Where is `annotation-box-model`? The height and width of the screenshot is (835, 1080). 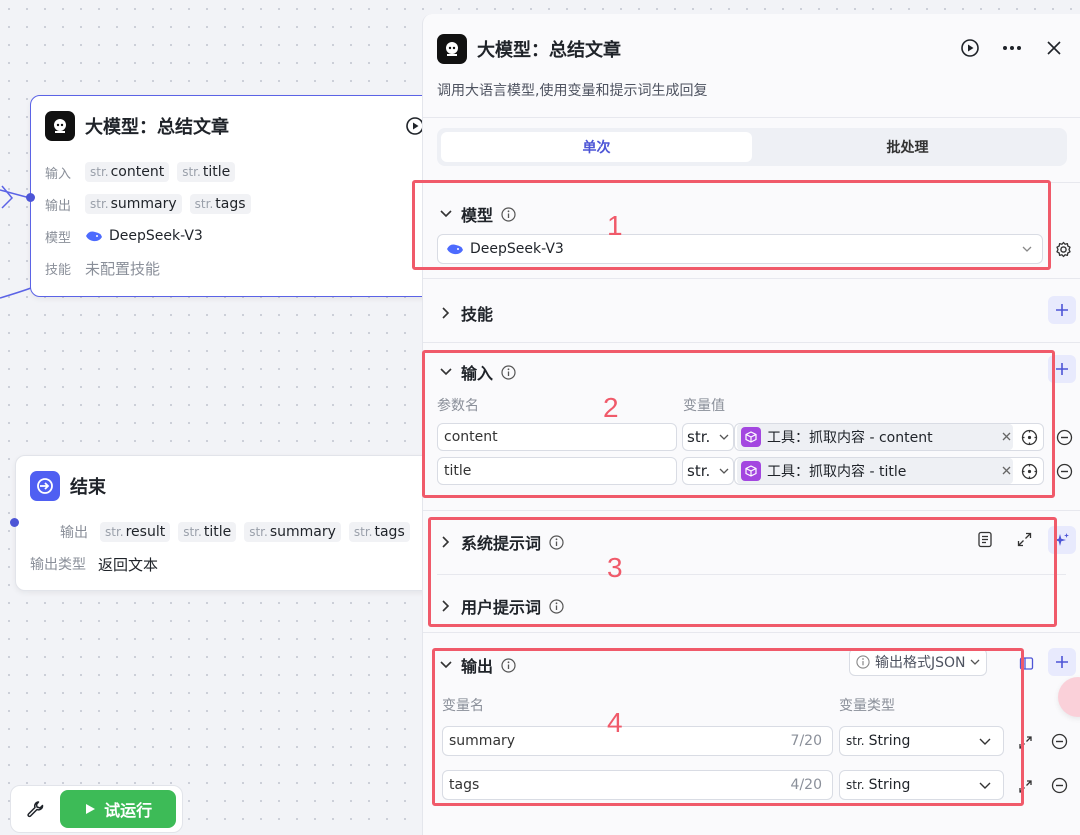
annotation-box-model is located at coordinates (731, 225).